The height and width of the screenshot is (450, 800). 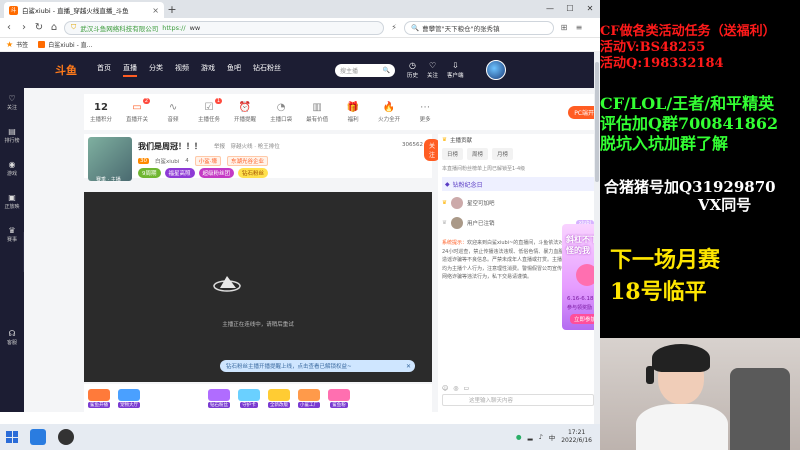 What do you see at coordinates (365, 70) in the screenshot?
I see `site-search-input: 搜主播 🔍` at bounding box center [365, 70].